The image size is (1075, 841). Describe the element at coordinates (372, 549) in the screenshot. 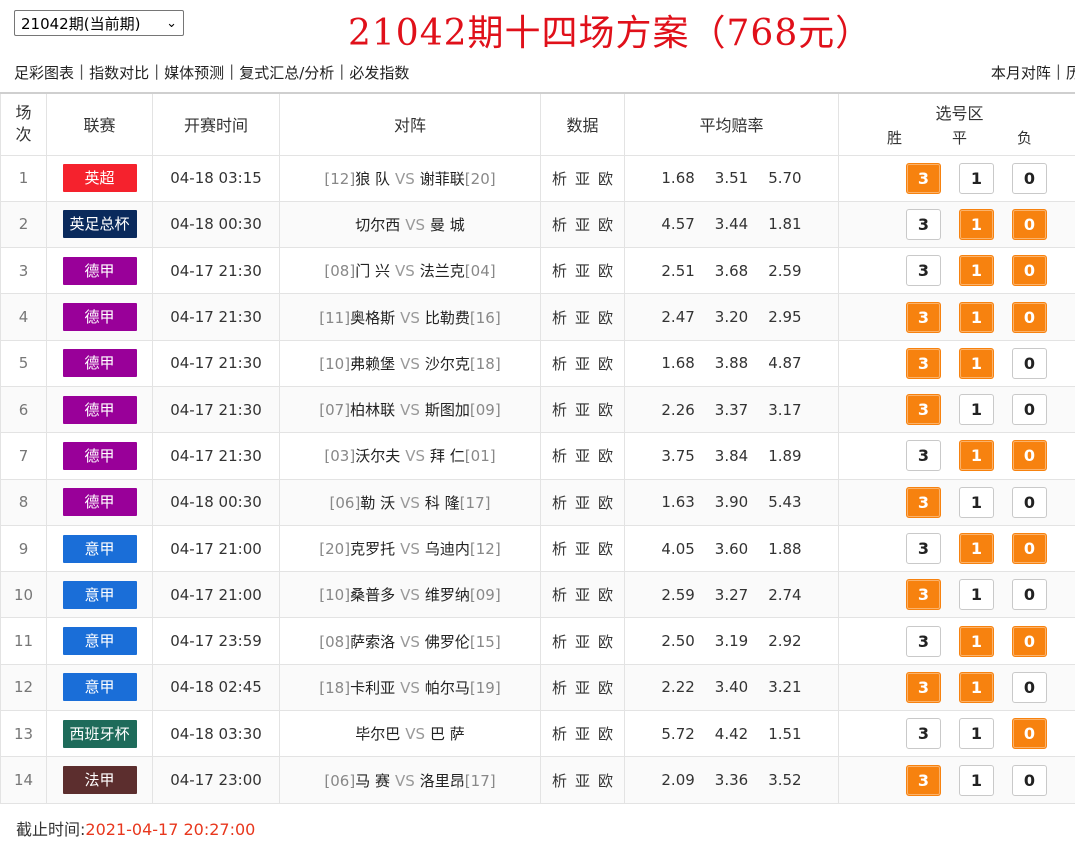

I see `home-team: 克罗托` at that location.